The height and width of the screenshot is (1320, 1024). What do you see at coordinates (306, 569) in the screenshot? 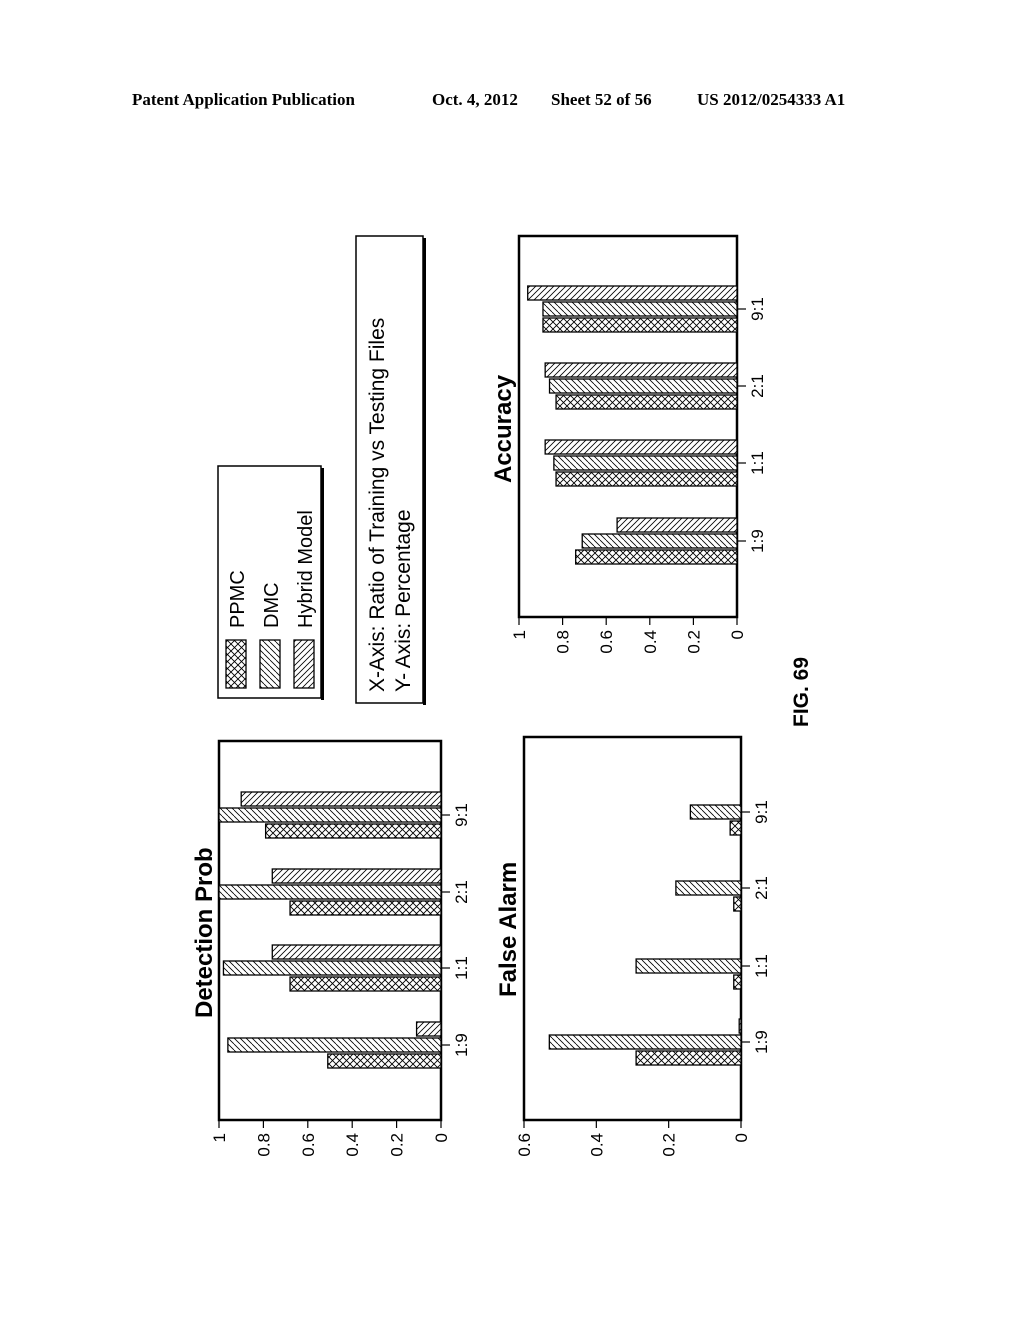
I see `legend-label-hybrid: Hybrid Model` at bounding box center [306, 569].